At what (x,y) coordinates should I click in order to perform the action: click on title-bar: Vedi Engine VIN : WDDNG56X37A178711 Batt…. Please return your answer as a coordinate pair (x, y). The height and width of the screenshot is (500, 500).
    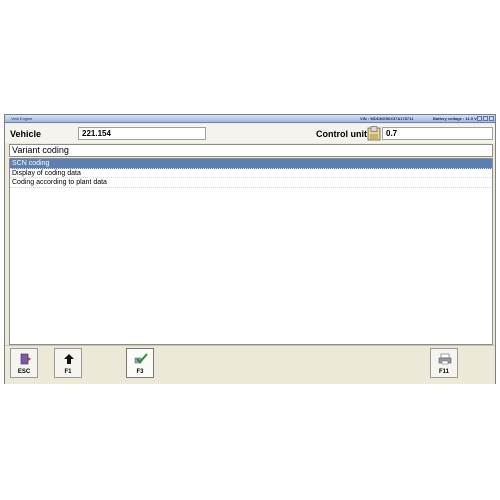
    Looking at the image, I should click on (250, 119).